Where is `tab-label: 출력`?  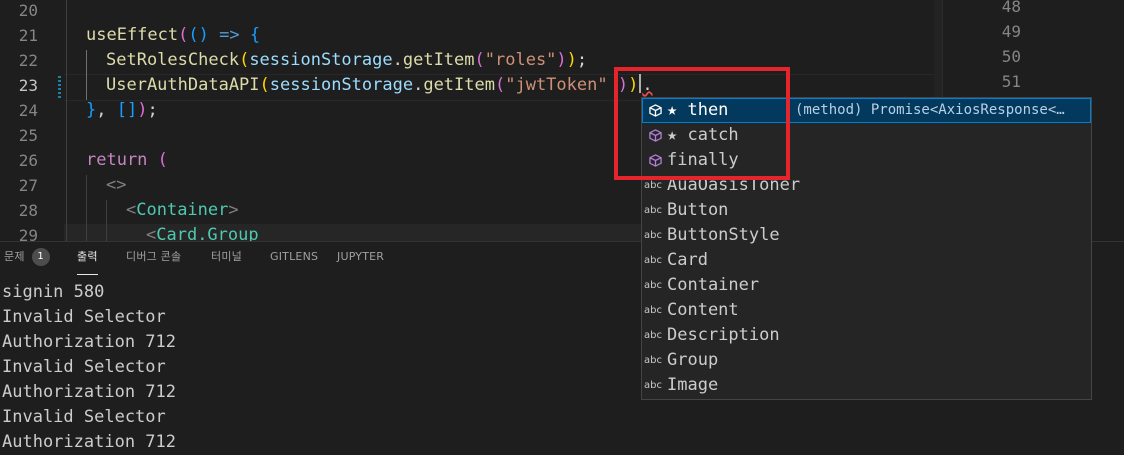 tab-label: 출력 is located at coordinates (87, 256).